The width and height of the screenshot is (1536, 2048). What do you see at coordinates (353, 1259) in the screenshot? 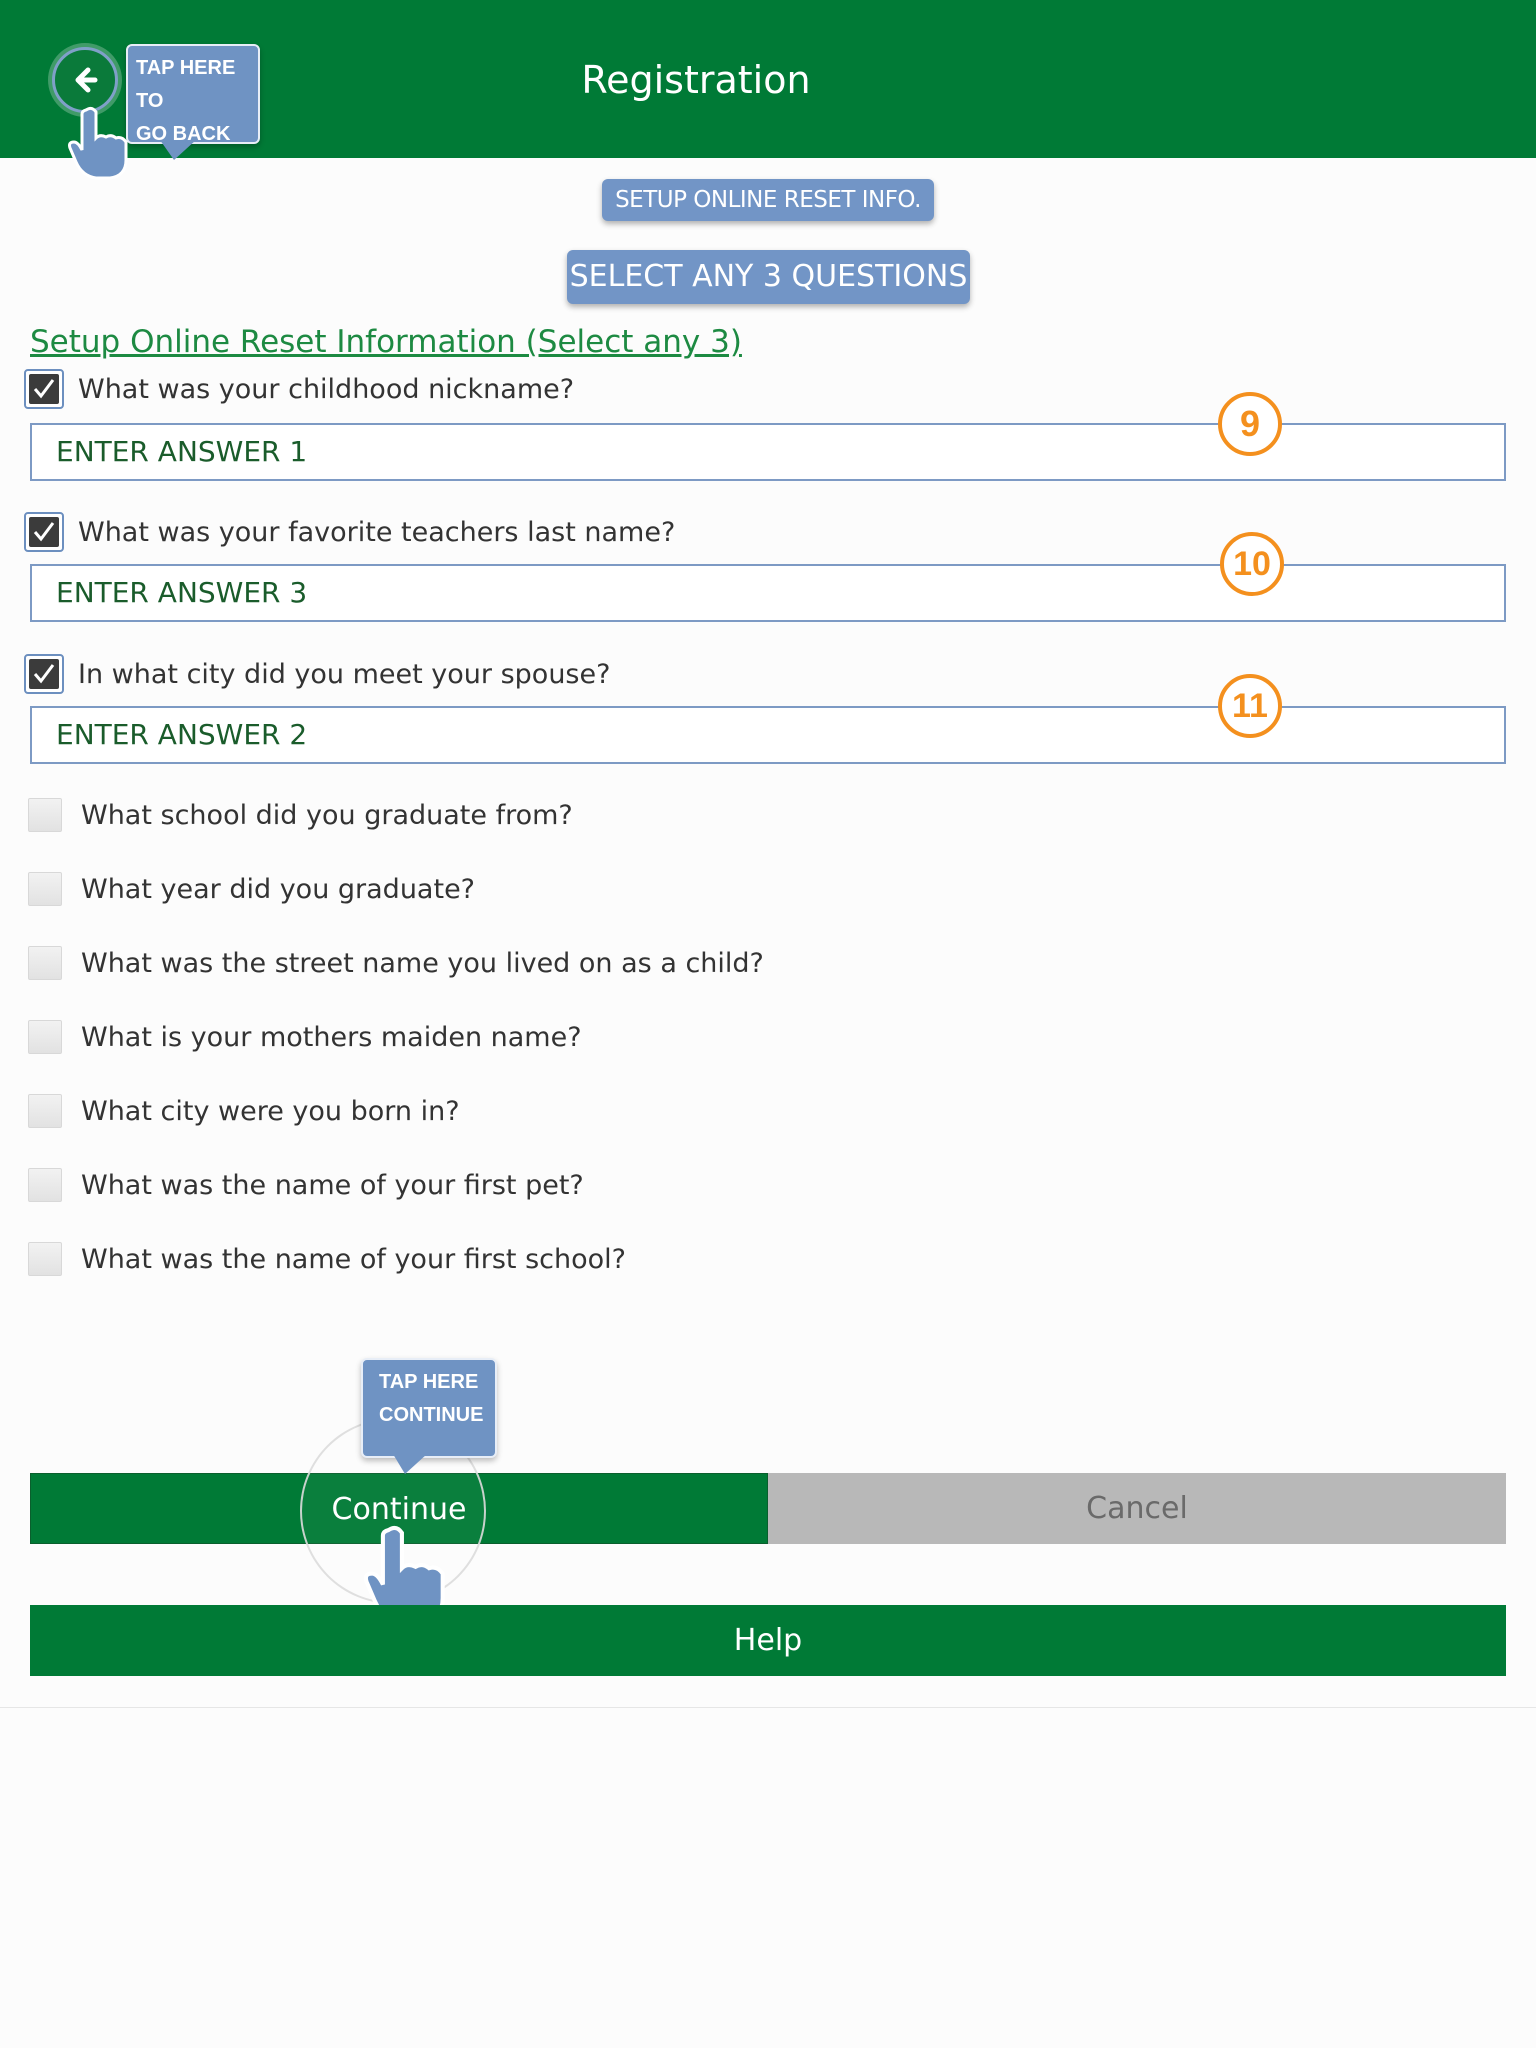
I see `question-label: What was the name of your first school?` at bounding box center [353, 1259].